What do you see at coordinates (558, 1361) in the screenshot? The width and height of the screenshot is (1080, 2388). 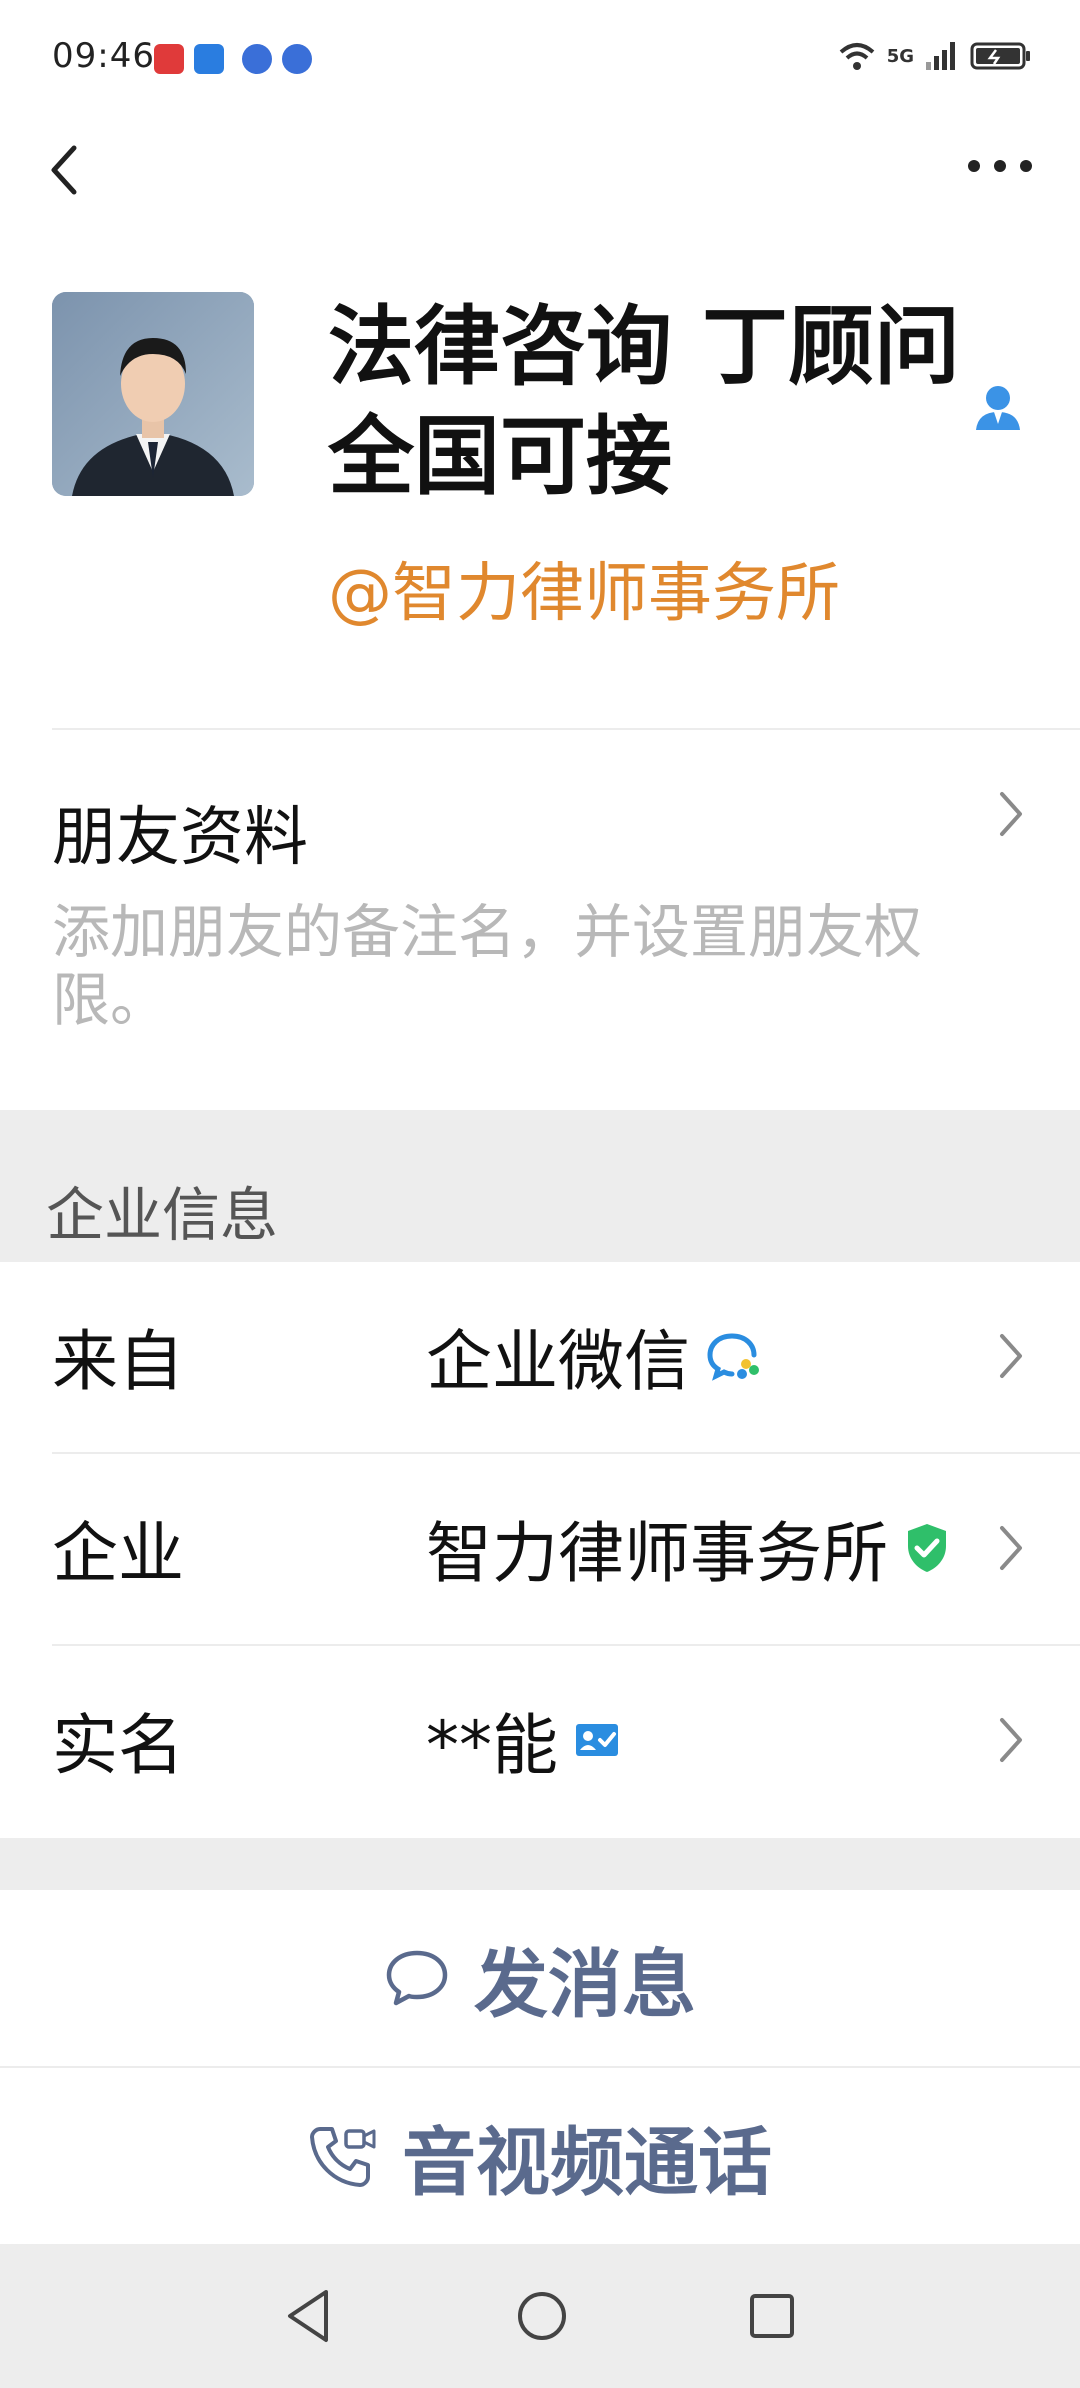 I see `info-value-text: 企业微信` at bounding box center [558, 1361].